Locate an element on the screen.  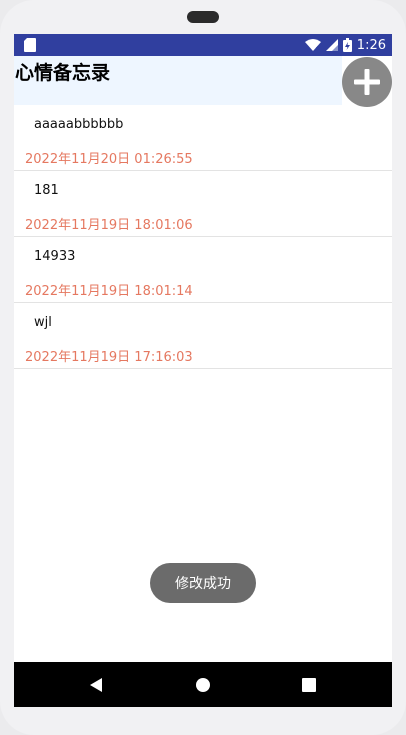
battery-icon is located at coordinates (347, 45).